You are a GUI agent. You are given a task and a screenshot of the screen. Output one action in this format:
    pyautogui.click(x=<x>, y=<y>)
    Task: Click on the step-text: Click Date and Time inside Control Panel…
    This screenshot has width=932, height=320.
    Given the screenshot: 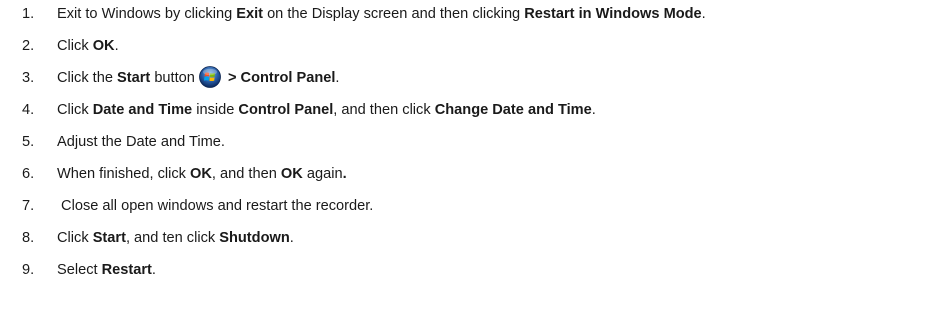 What is the action you would take?
    pyautogui.click(x=326, y=110)
    